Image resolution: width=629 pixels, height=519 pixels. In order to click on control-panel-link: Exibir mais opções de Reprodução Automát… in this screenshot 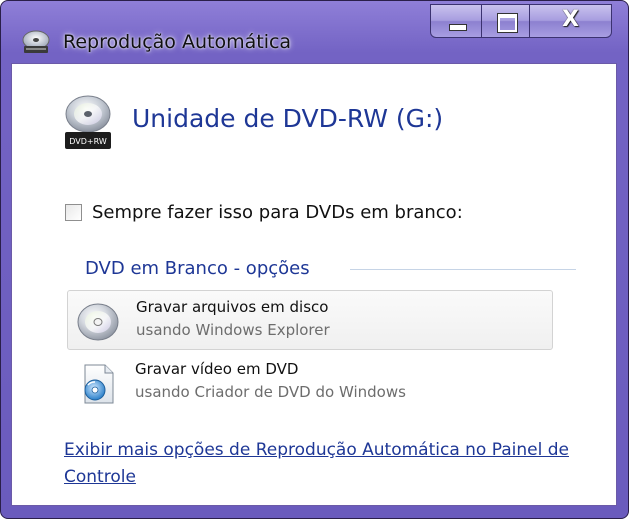, I will do `click(324, 464)`.